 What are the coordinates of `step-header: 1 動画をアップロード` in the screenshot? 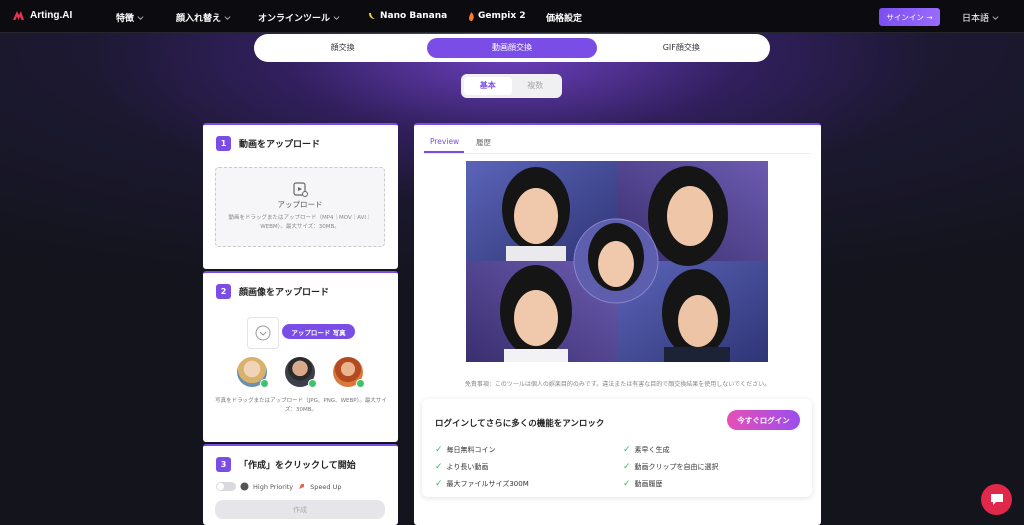 It's located at (268, 143).